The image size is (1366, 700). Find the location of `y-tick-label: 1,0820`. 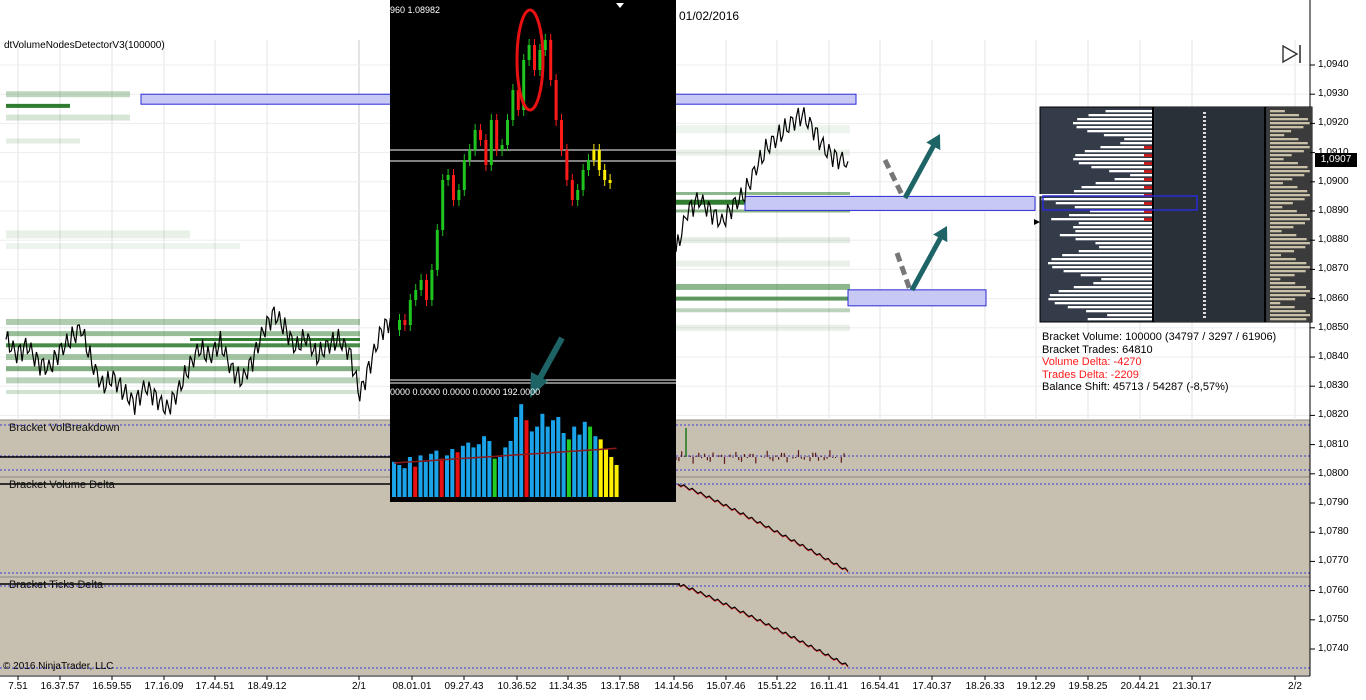

y-tick-label: 1,0820 is located at coordinates (1333, 415).